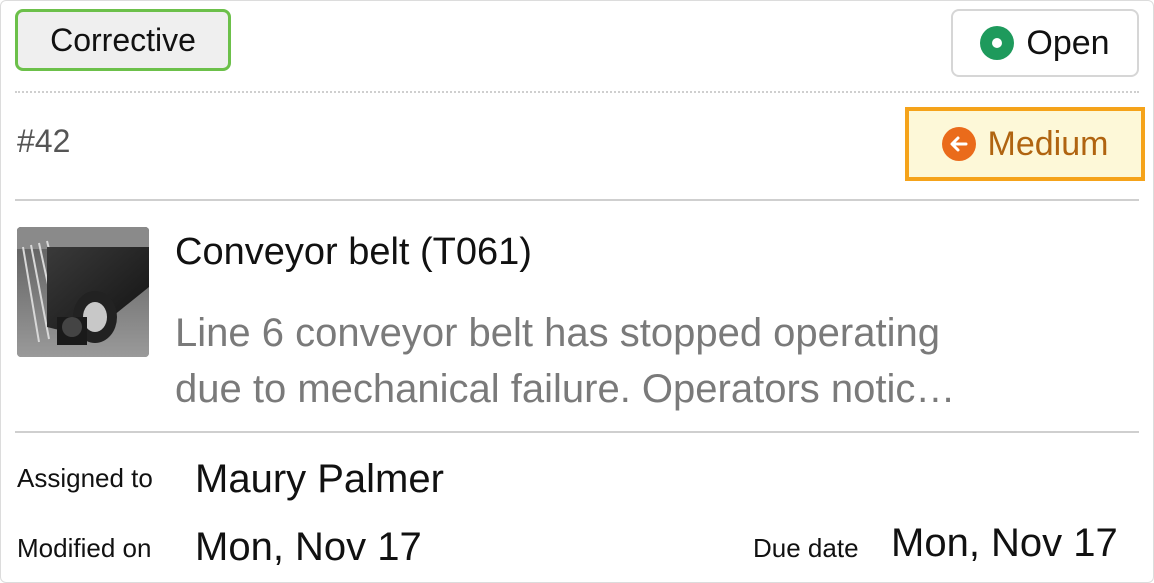  Describe the element at coordinates (997, 43) in the screenshot. I see `status-dot-icon` at that location.